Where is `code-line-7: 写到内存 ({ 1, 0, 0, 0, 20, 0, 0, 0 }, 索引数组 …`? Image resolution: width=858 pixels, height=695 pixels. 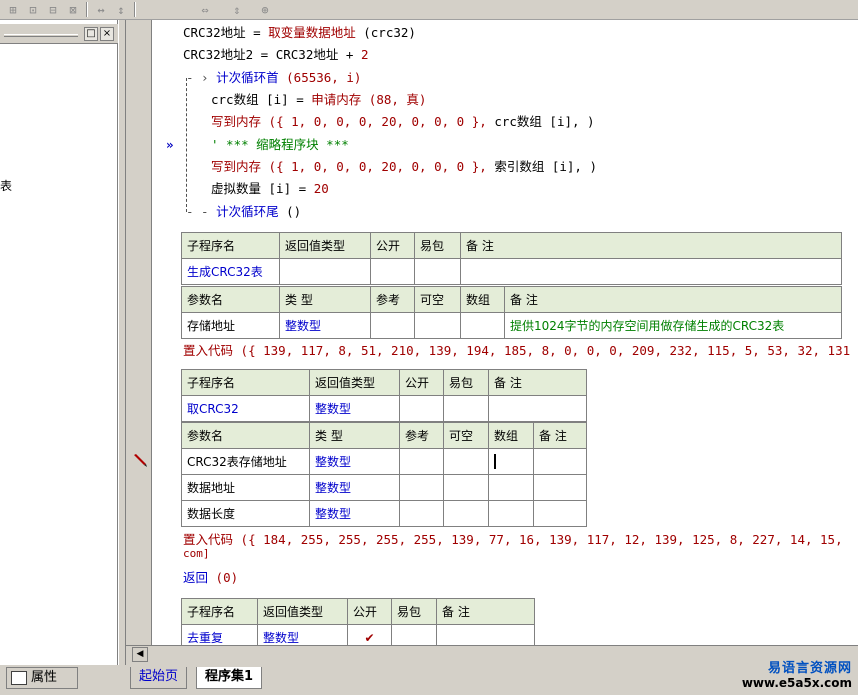 code-line-7: 写到内存 ({ 1, 0, 0, 0, 20, 0, 0, 0 }, 索引数组 … is located at coordinates (404, 167).